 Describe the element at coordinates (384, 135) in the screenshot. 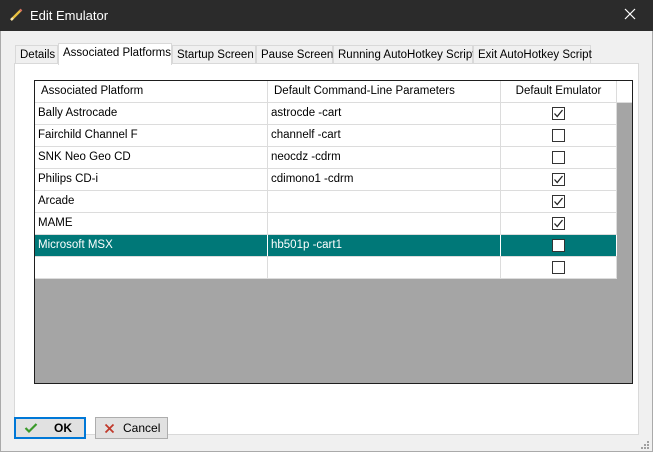

I see `params-cell: channelf -cart` at that location.